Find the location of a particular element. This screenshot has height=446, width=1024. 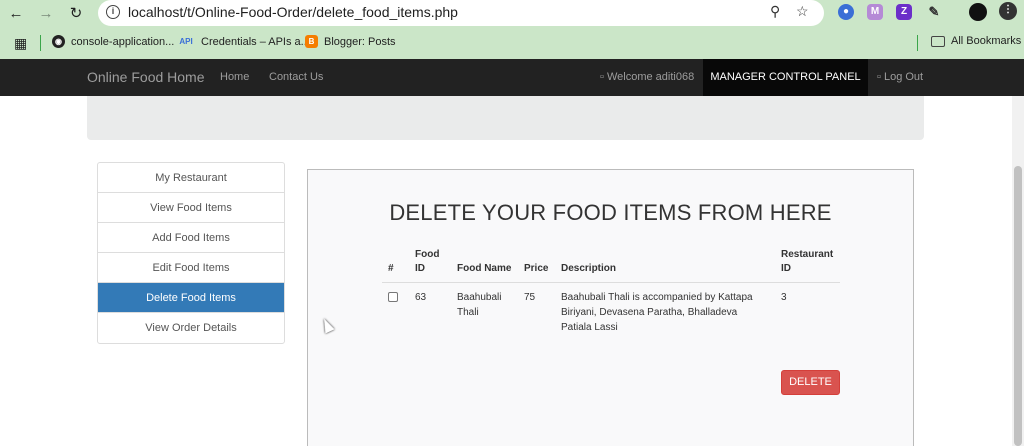

column-header-select: # is located at coordinates (395, 265).